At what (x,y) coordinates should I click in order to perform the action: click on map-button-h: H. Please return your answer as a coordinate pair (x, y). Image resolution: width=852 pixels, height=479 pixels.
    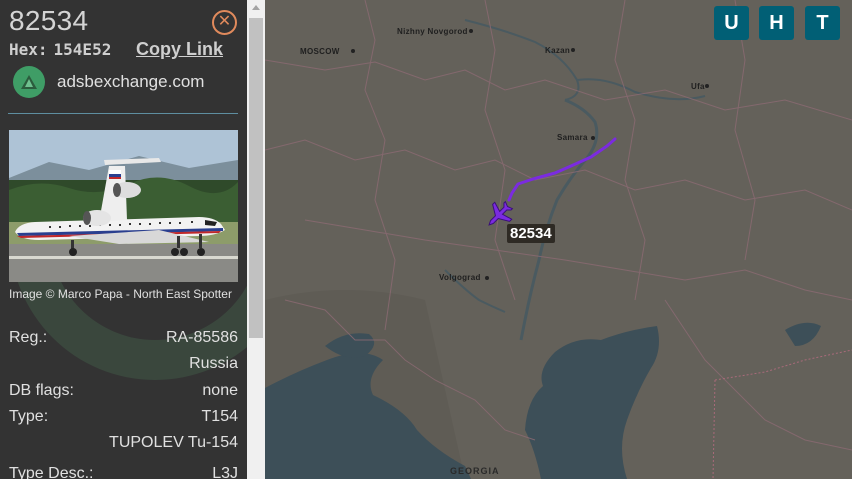
    Looking at the image, I should click on (776, 23).